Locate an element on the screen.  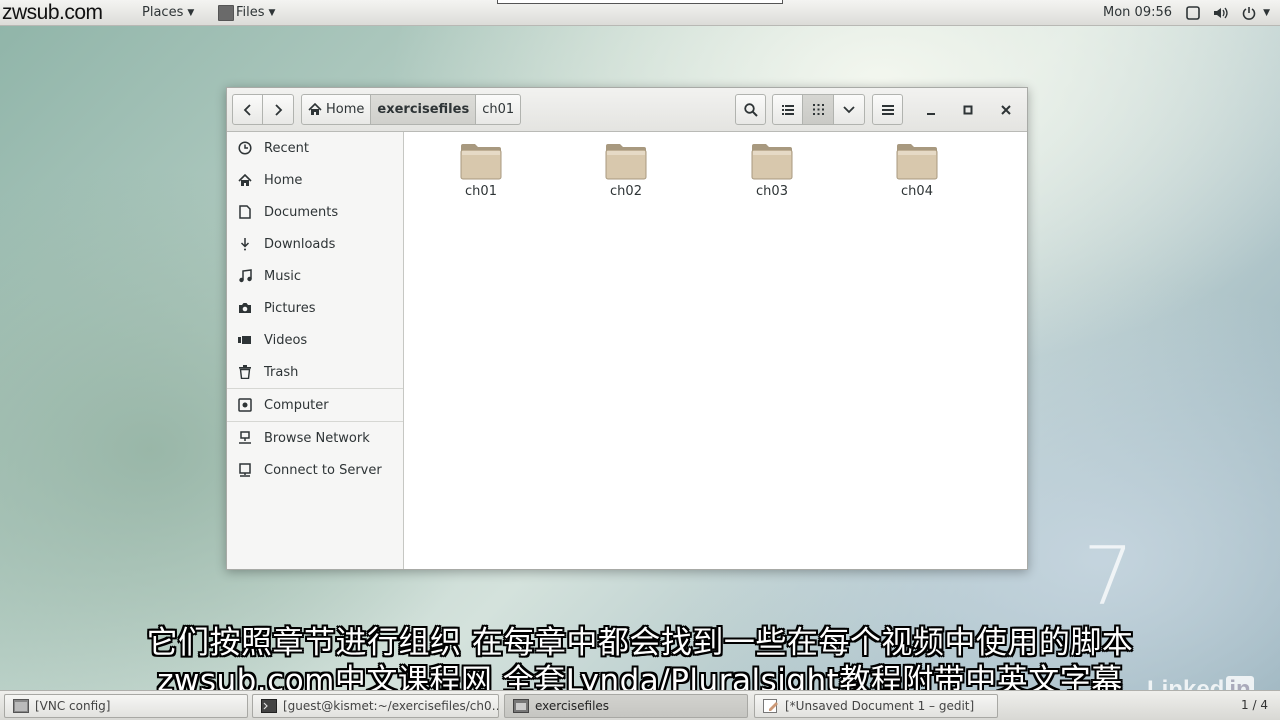
task-gedit: [*Unsaved Document 1 – gedit] is located at coordinates (876, 706).